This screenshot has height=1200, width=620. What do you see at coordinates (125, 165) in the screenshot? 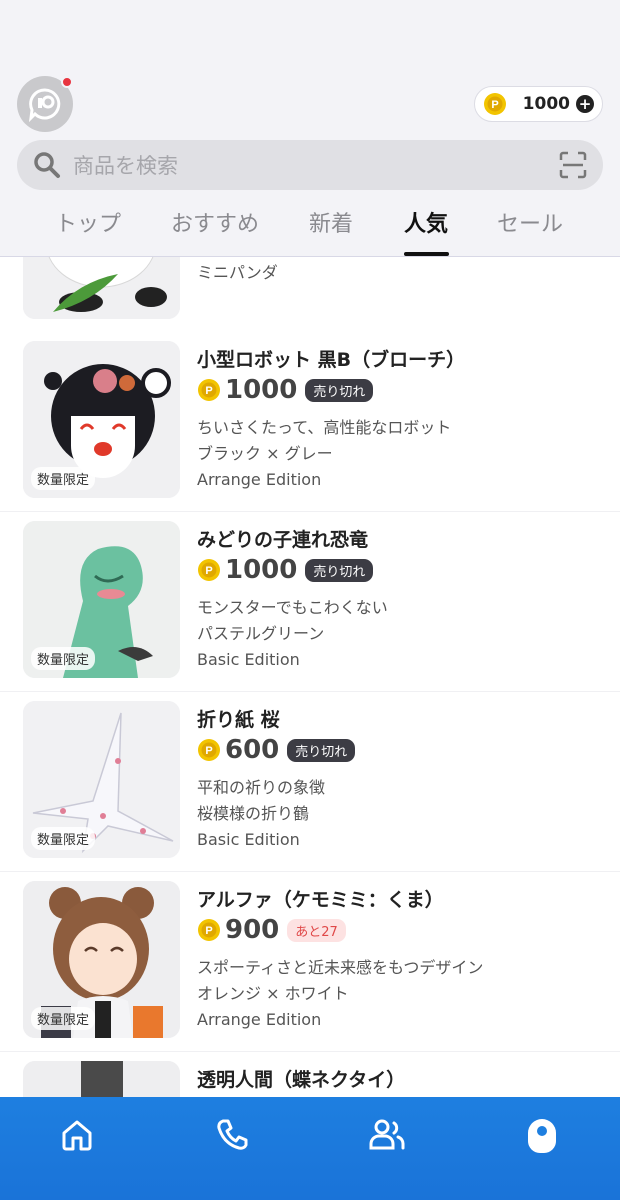
I see `search-input: 商品を検索` at bounding box center [125, 165].